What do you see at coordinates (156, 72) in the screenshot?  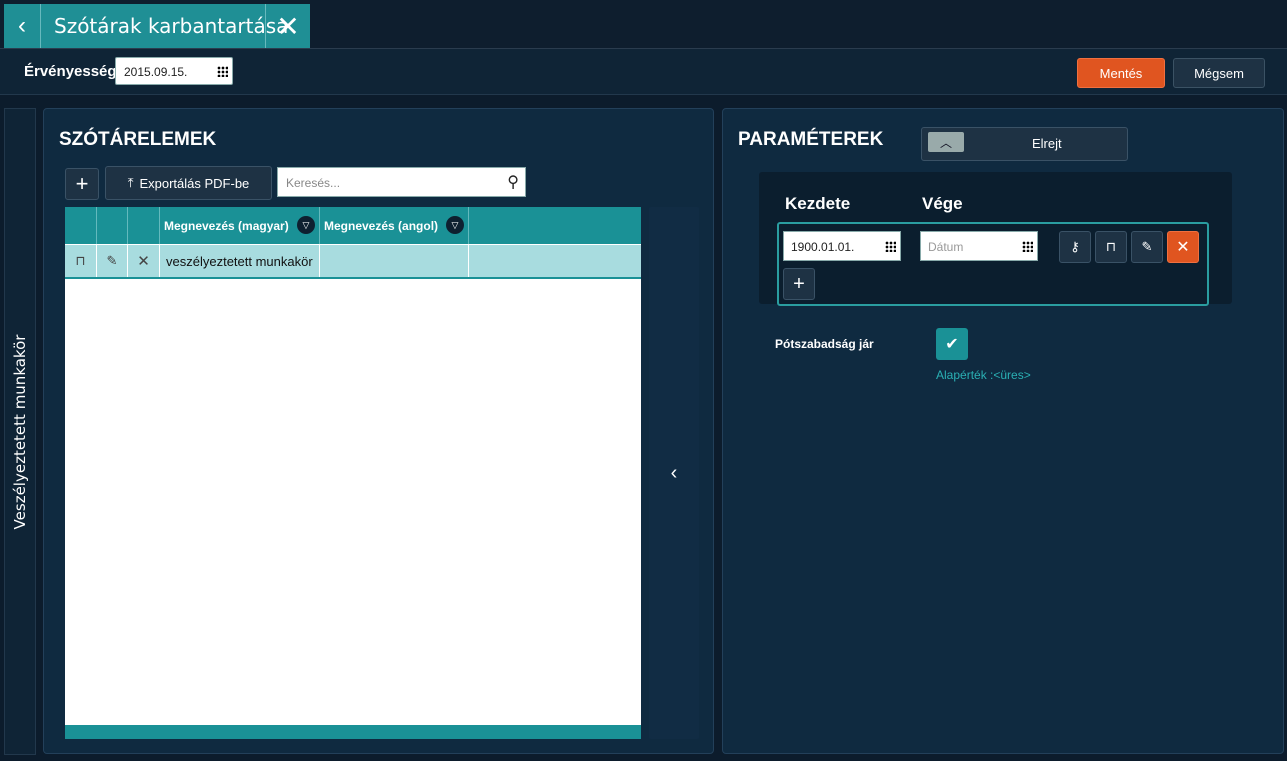 I see `validity-date-value: 2015.09.15.` at bounding box center [156, 72].